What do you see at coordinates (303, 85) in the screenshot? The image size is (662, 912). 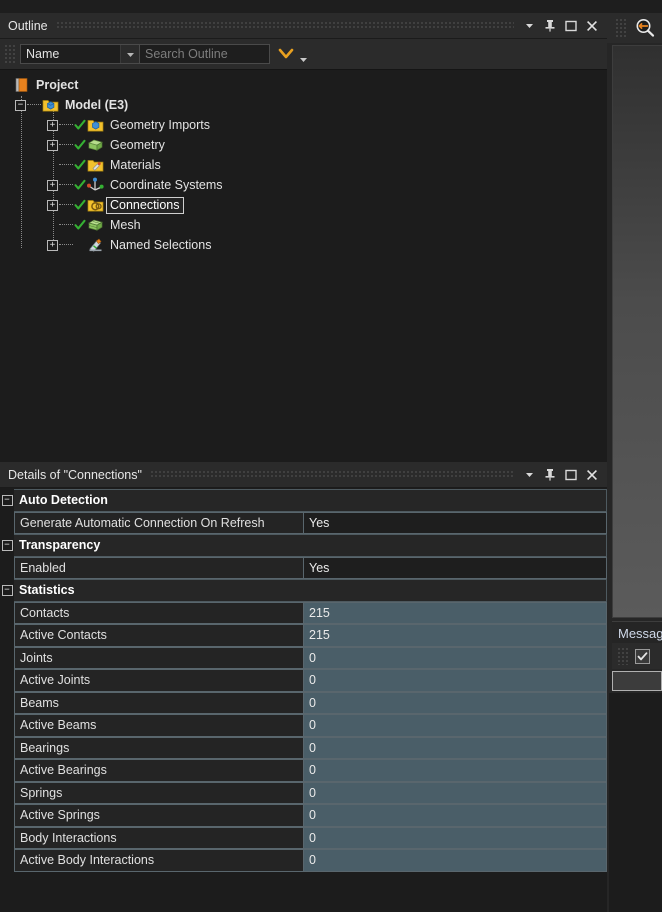 I see `tree-item-project: Project` at bounding box center [303, 85].